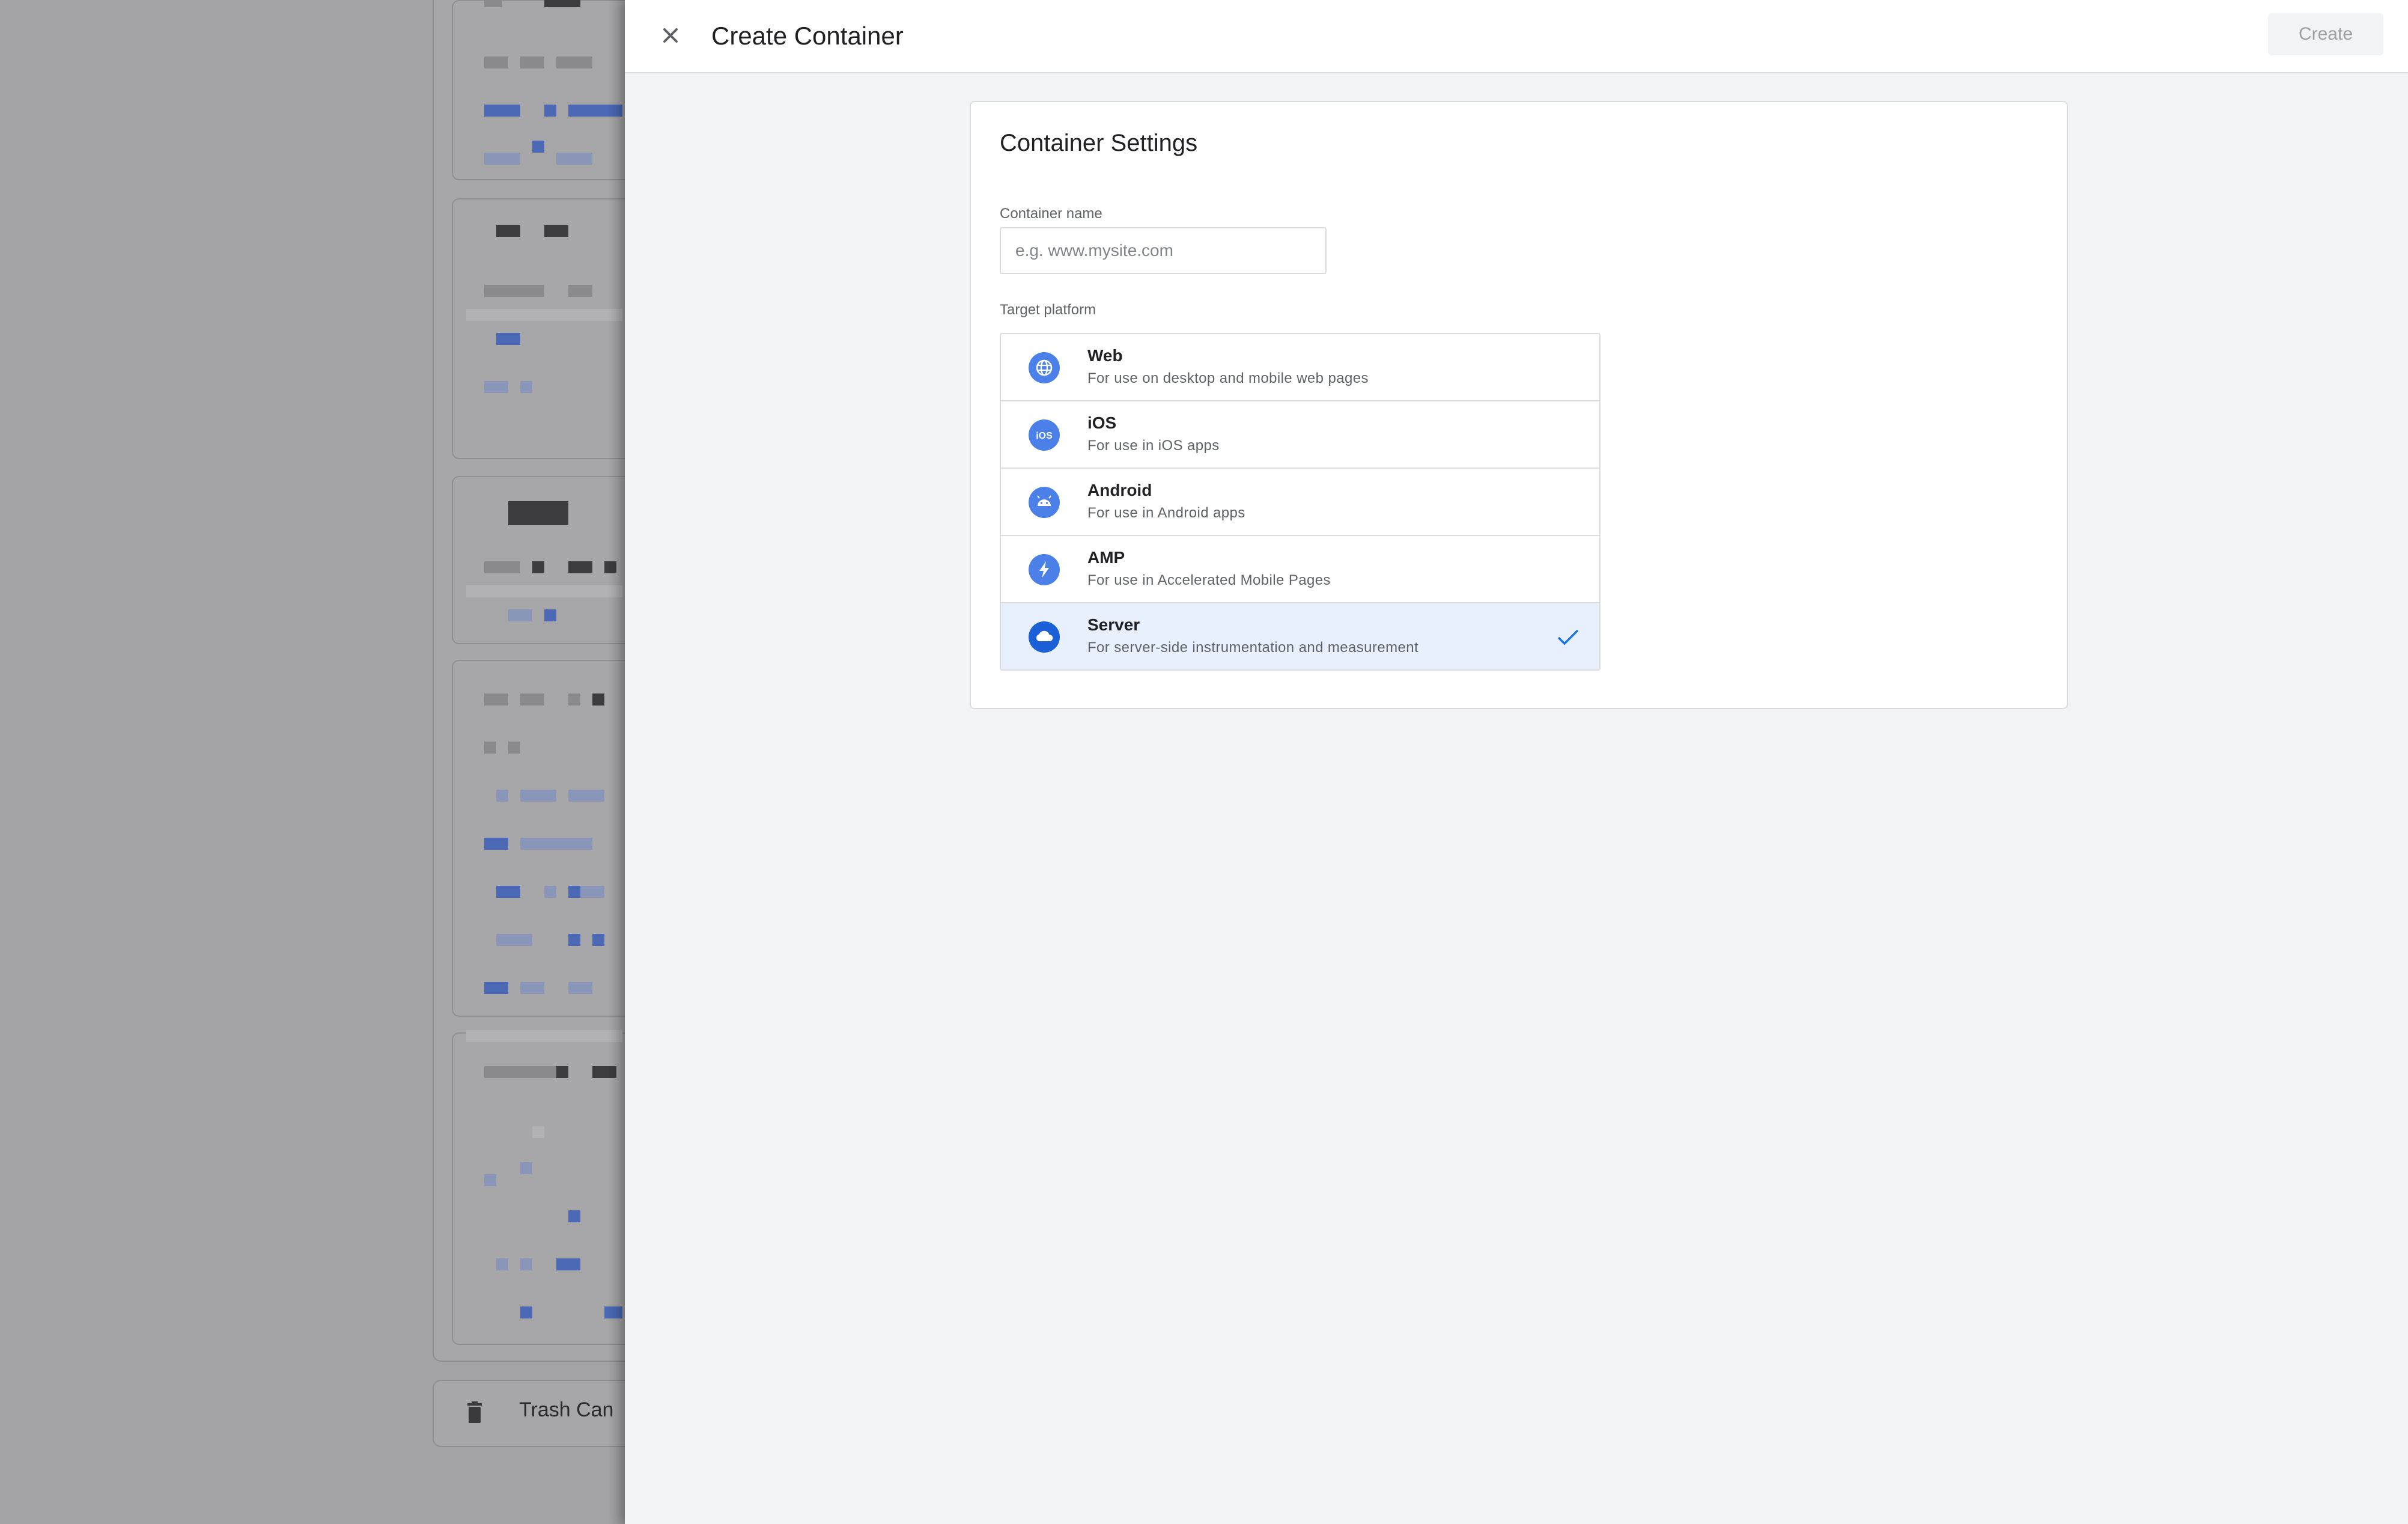 The image size is (2408, 1524). I want to click on ios-icon: iOS, so click(1044, 435).